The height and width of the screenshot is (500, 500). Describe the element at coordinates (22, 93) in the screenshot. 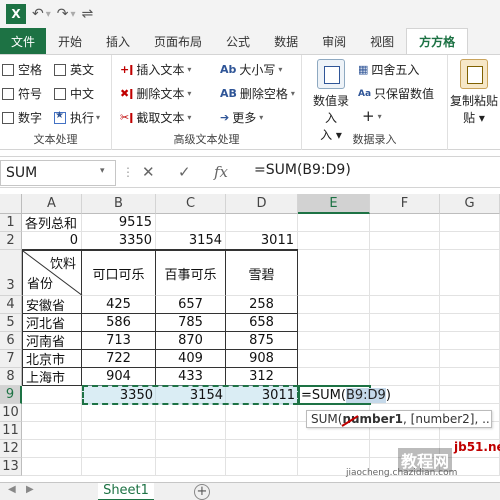

I see `checkbox-symbol: 符号` at that location.